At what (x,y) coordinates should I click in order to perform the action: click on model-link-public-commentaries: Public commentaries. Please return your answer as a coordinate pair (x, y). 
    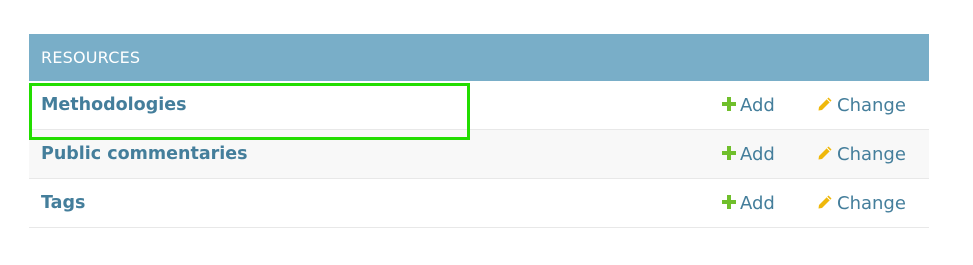
    Looking at the image, I should click on (144, 154).